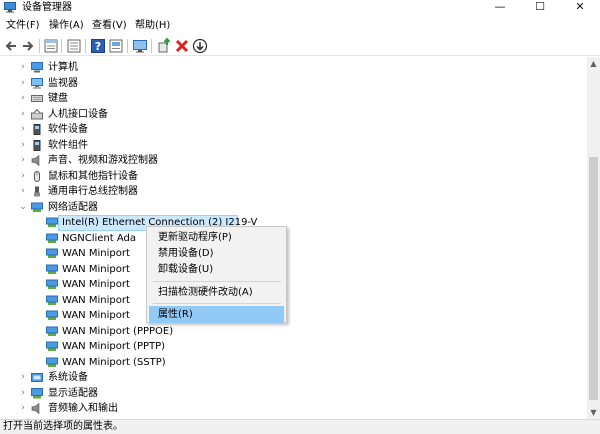  What do you see at coordinates (74, 46) in the screenshot?
I see `device-list-icon` at bounding box center [74, 46].